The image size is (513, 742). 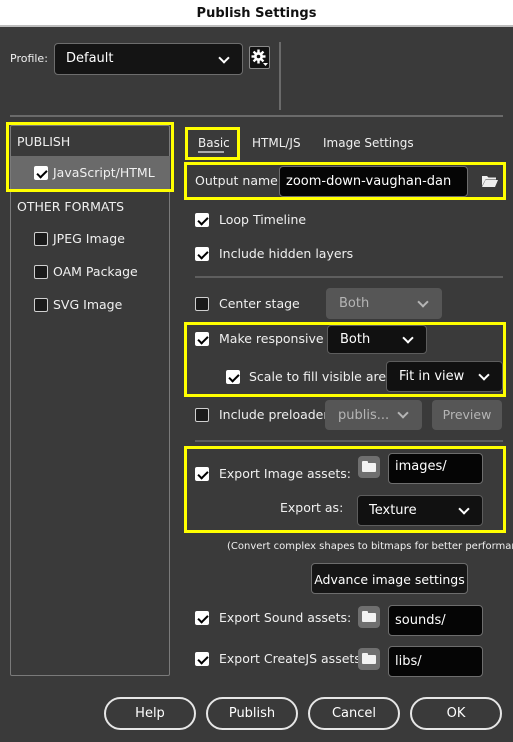 What do you see at coordinates (456, 713) in the screenshot?
I see `ok-button: OK` at bounding box center [456, 713].